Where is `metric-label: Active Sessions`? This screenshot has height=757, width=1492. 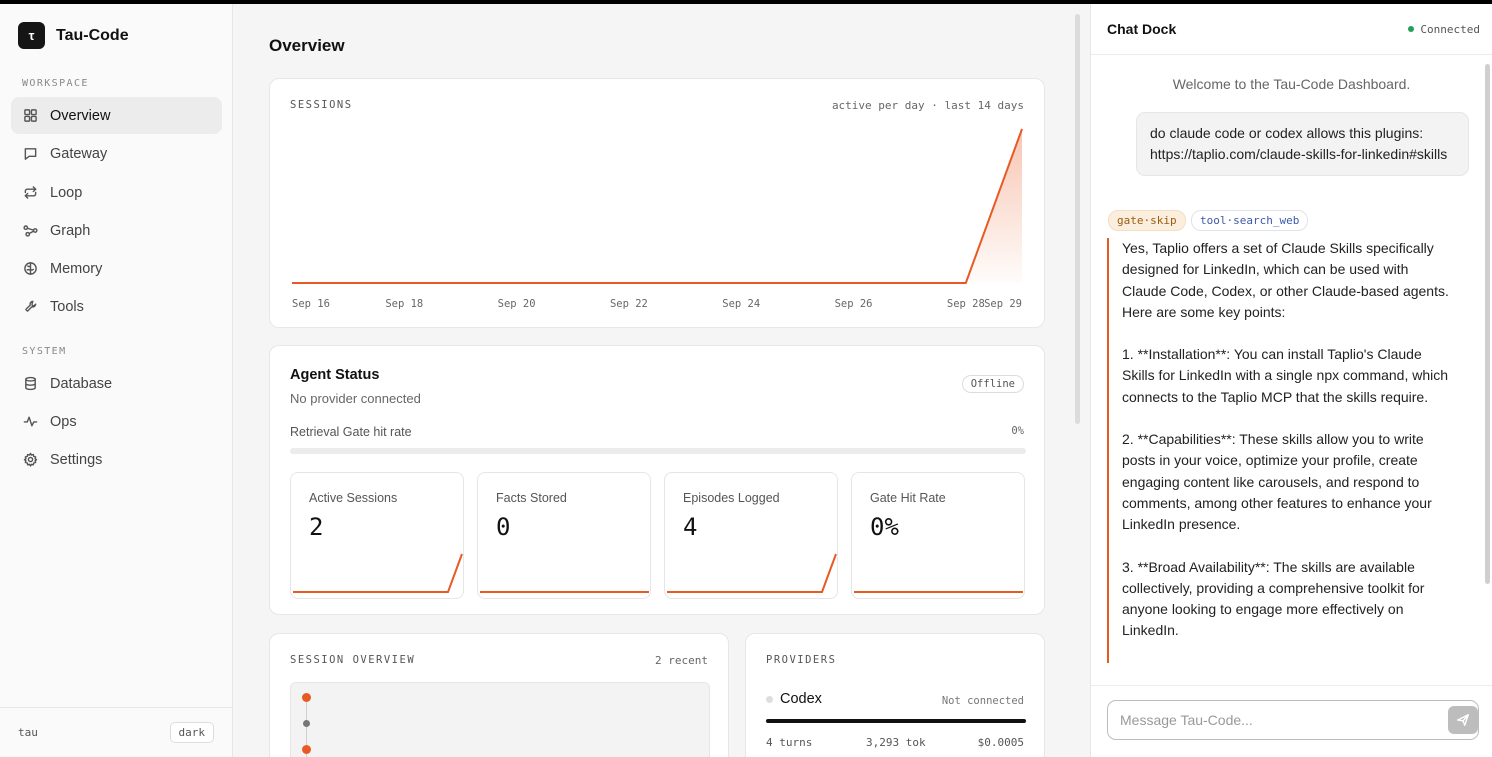 metric-label: Active Sessions is located at coordinates (353, 498).